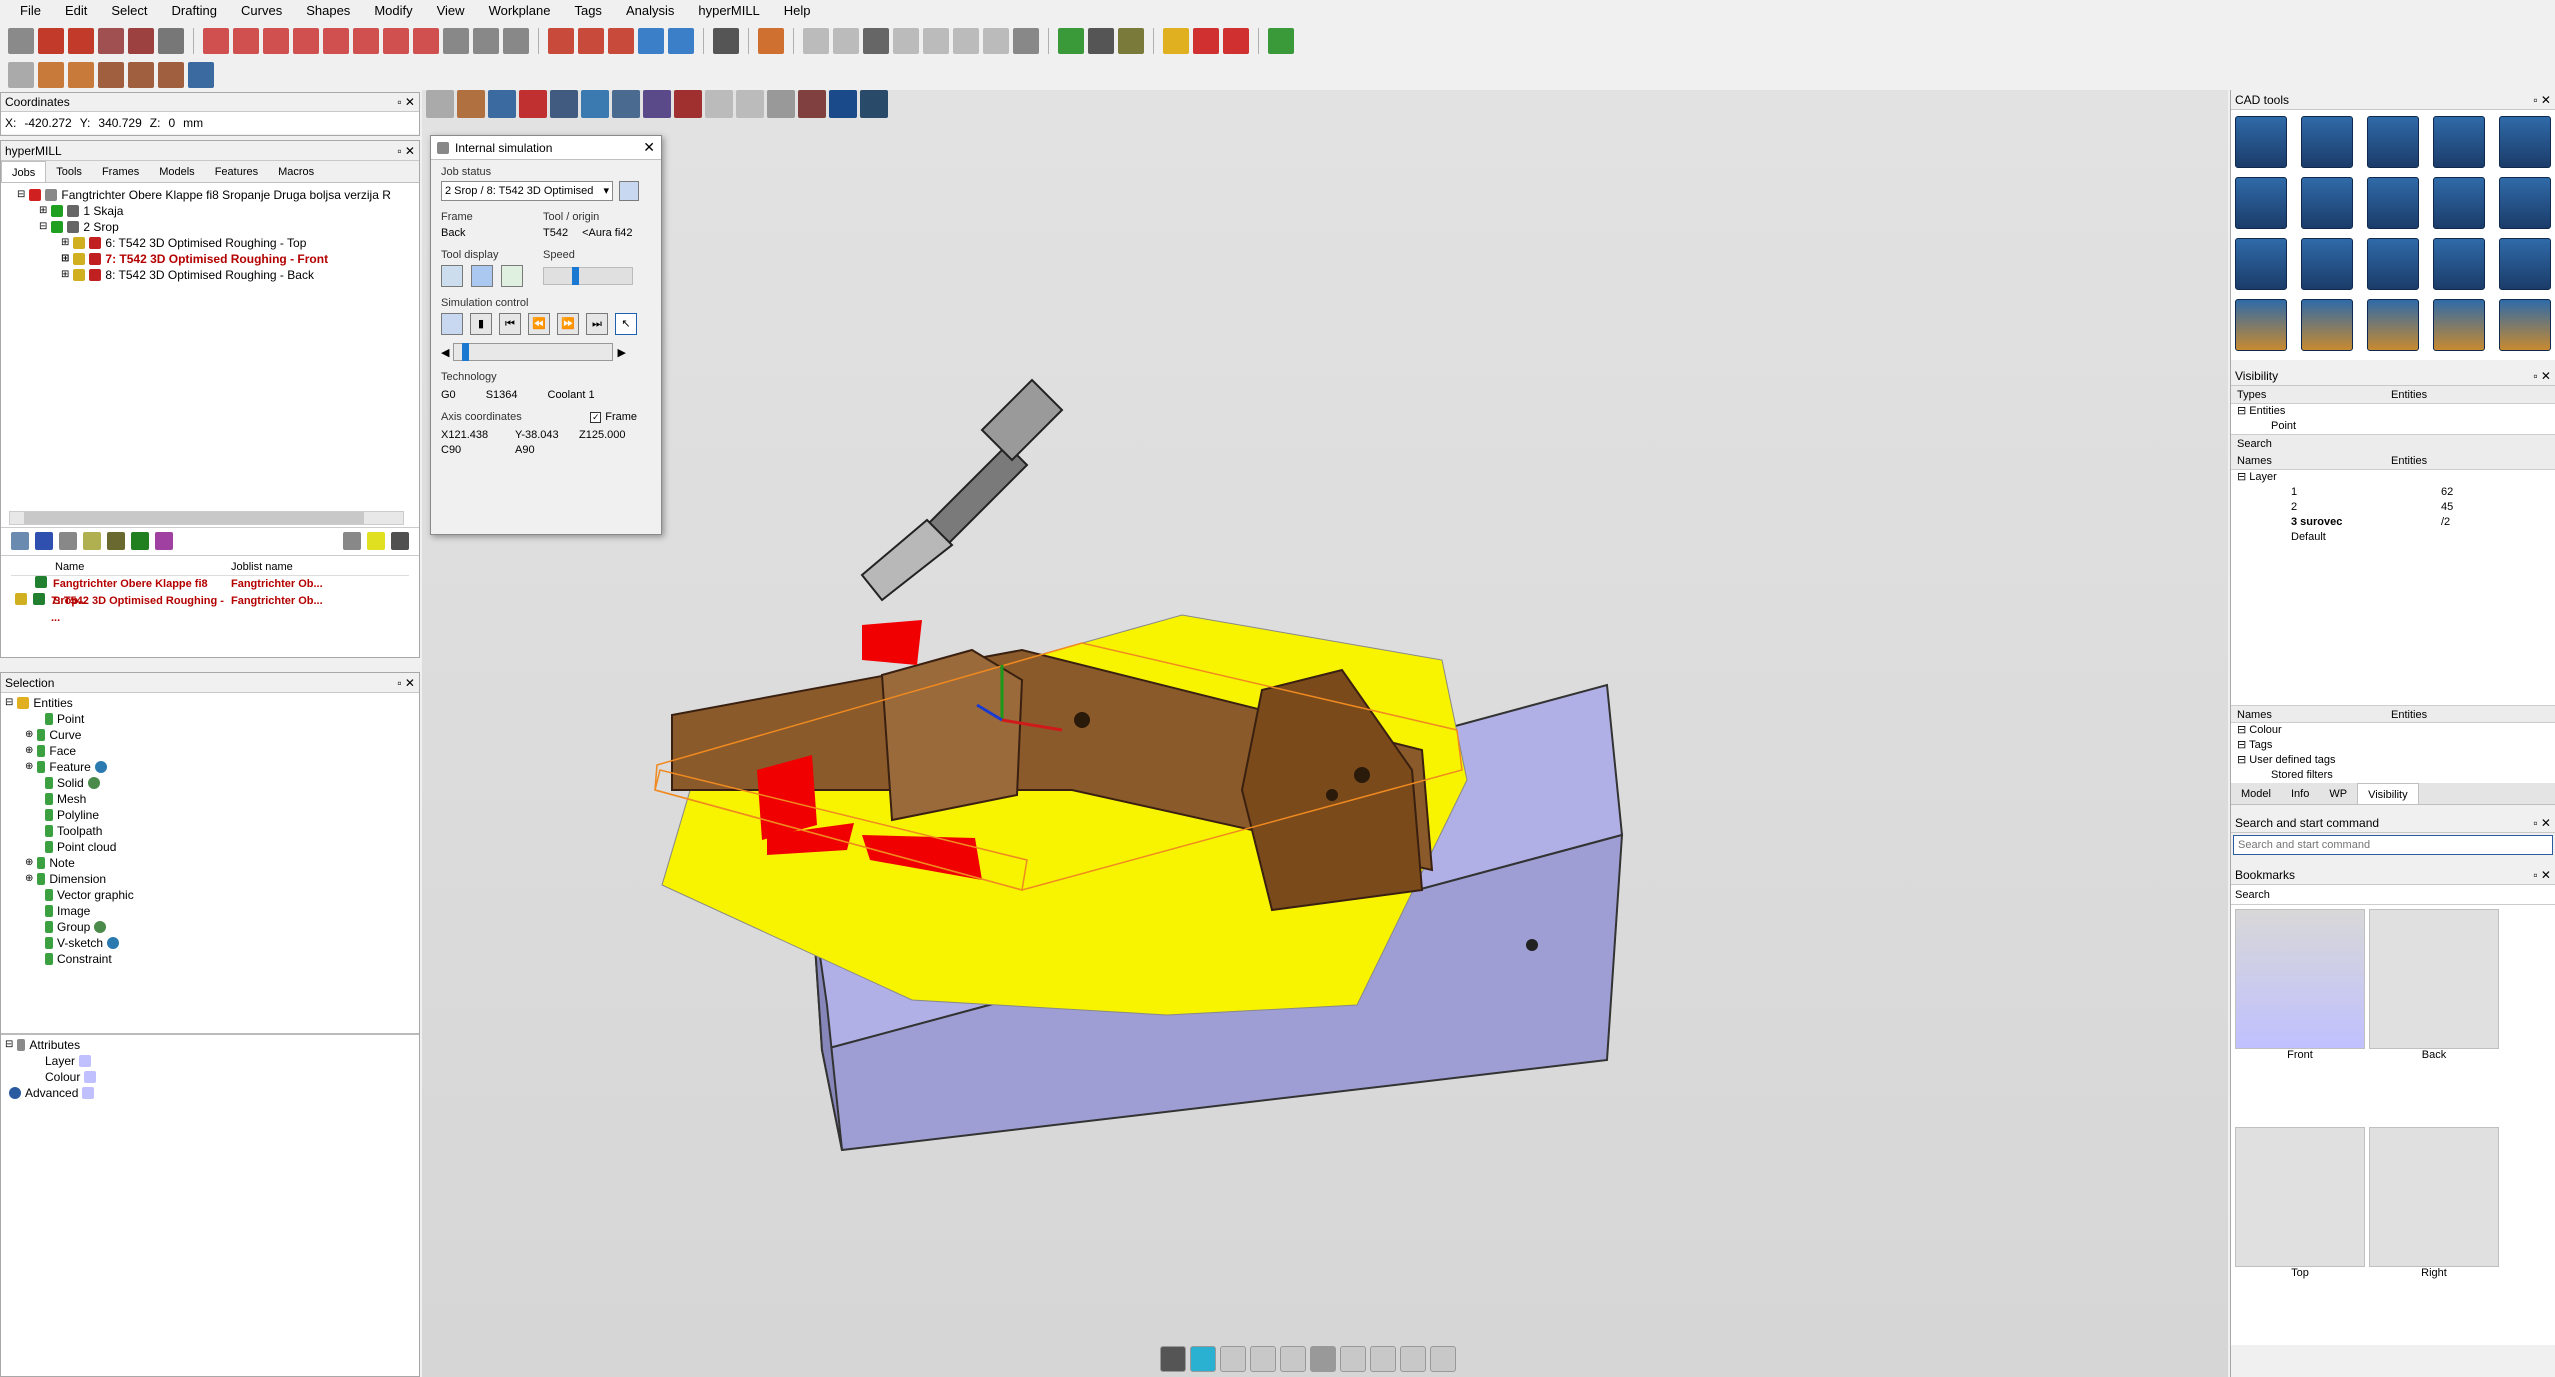 This screenshot has height=1377, width=2555. Describe the element at coordinates (328, 11) in the screenshot. I see `menu-shapes: Shapes` at that location.